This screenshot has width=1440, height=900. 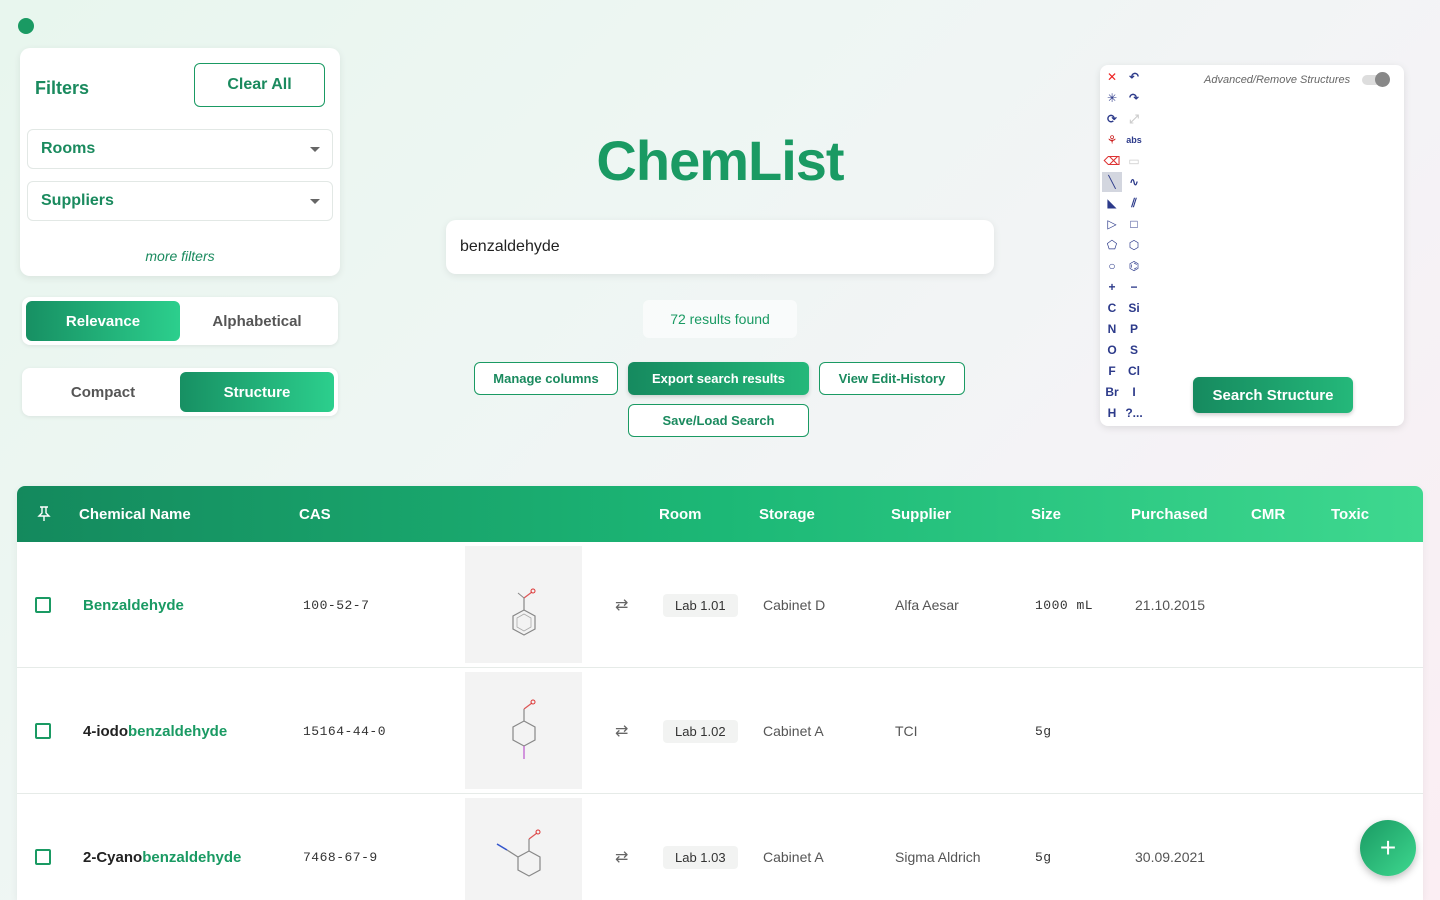 What do you see at coordinates (1134, 224) in the screenshot?
I see `square-ring-icon: □` at bounding box center [1134, 224].